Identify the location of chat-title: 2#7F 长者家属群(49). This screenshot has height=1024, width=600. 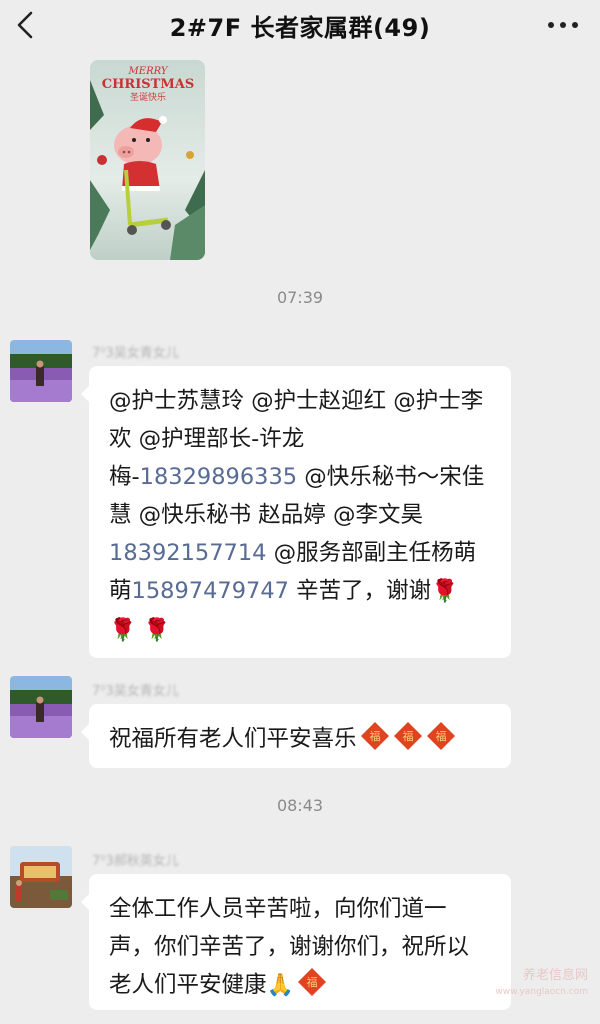
(300, 27).